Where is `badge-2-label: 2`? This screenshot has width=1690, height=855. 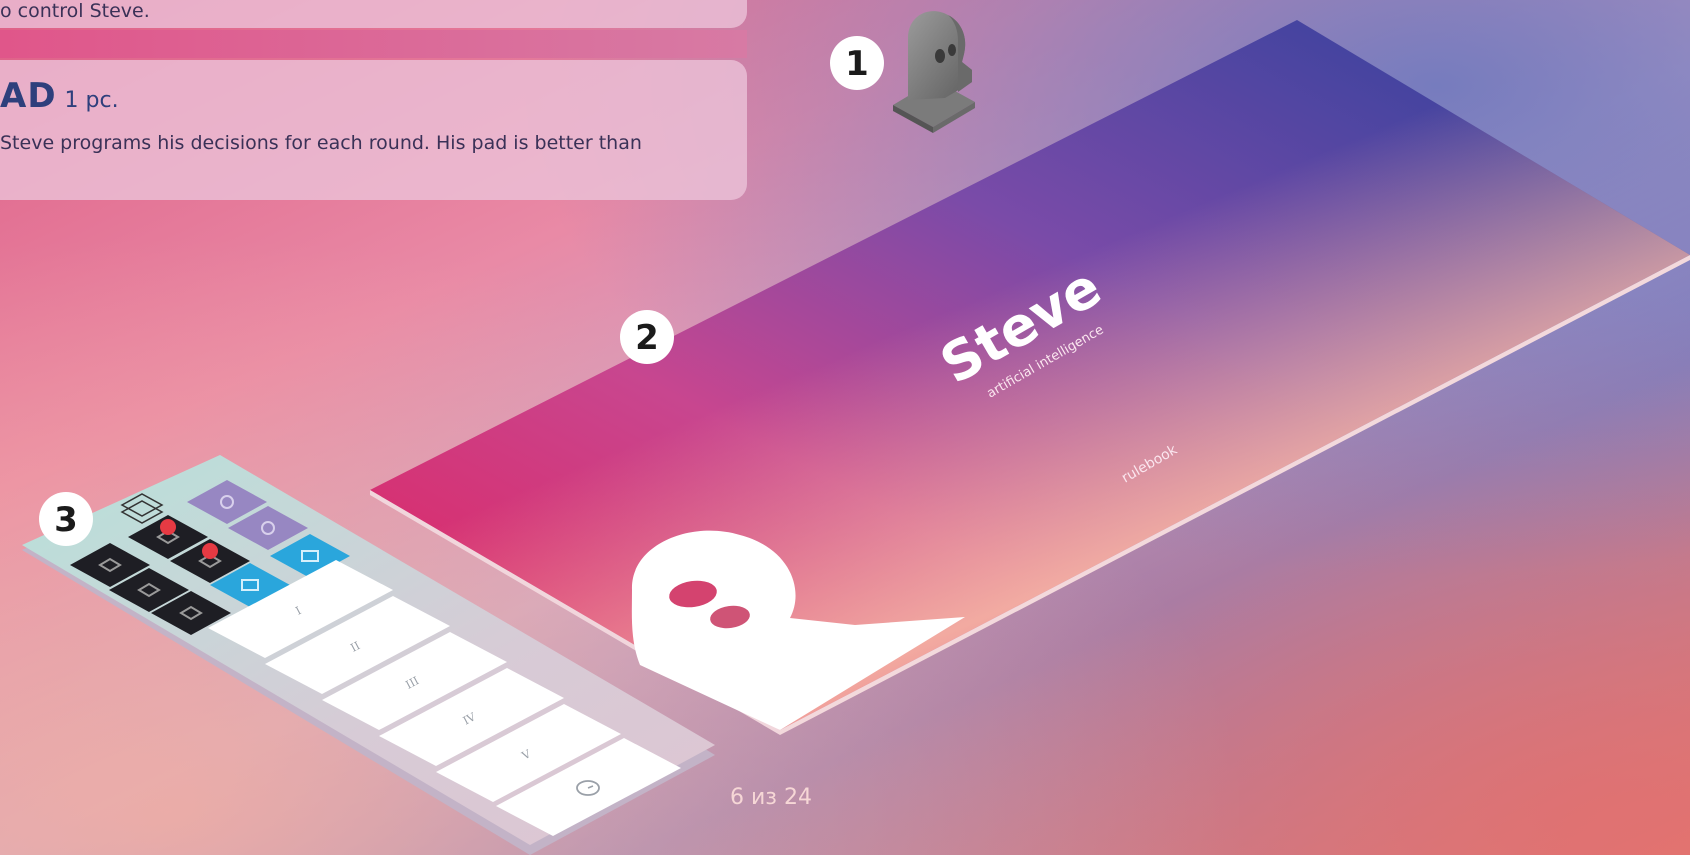
badge-2-label: 2 is located at coordinates (647, 338).